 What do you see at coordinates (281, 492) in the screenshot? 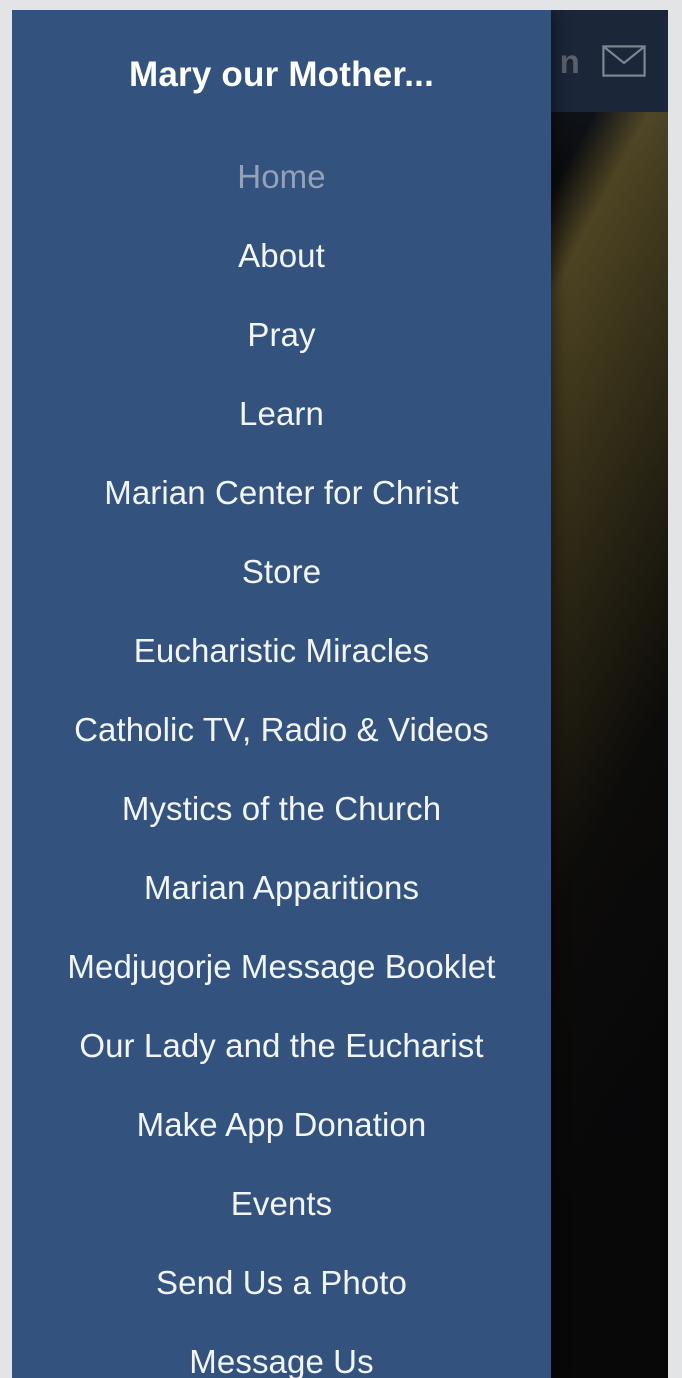
I see `menu-item-marian-center-for-christ: Marian Center for Christ` at bounding box center [281, 492].